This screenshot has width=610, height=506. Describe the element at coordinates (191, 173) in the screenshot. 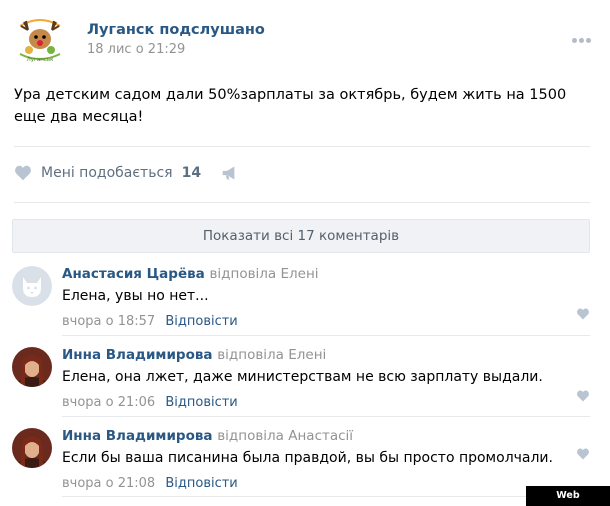

I see `like-count: 14` at that location.